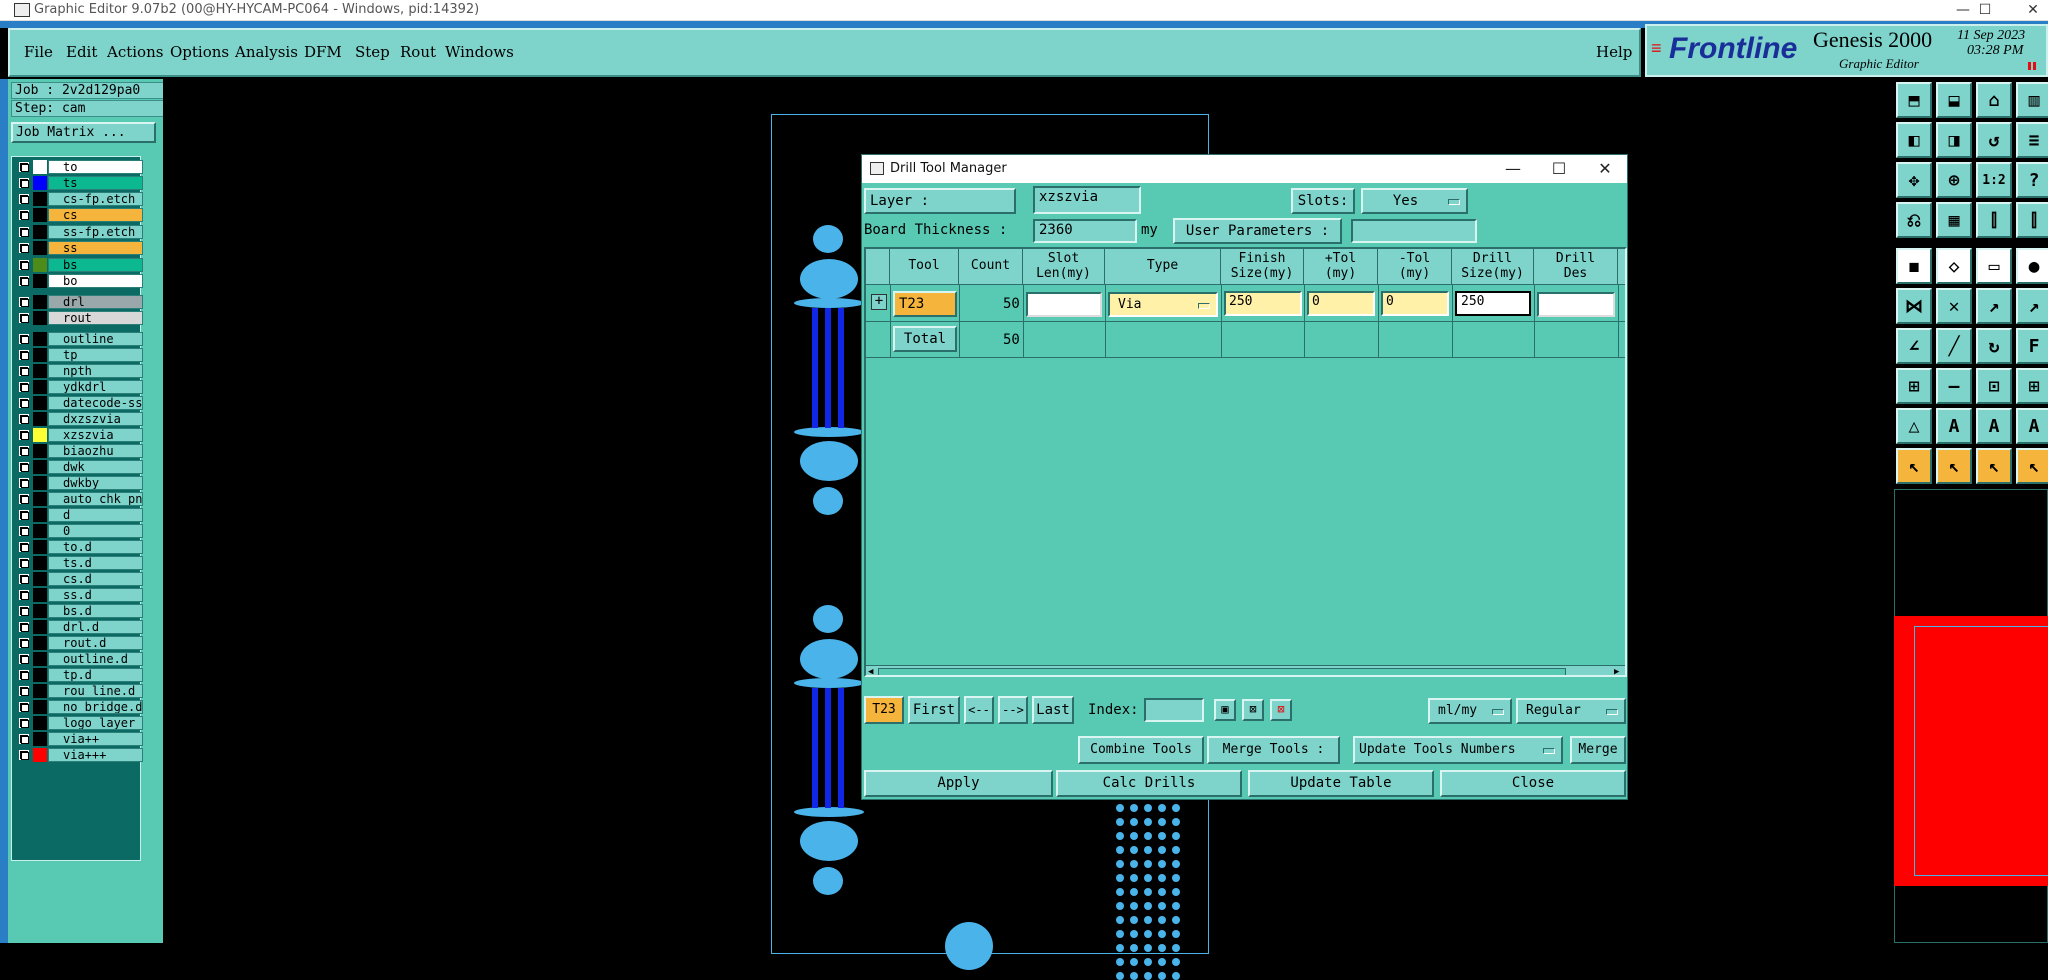 The image size is (2048, 980). Describe the element at coordinates (95, 499) in the screenshot. I see `layer-name: auto_chk_pn_` at that location.